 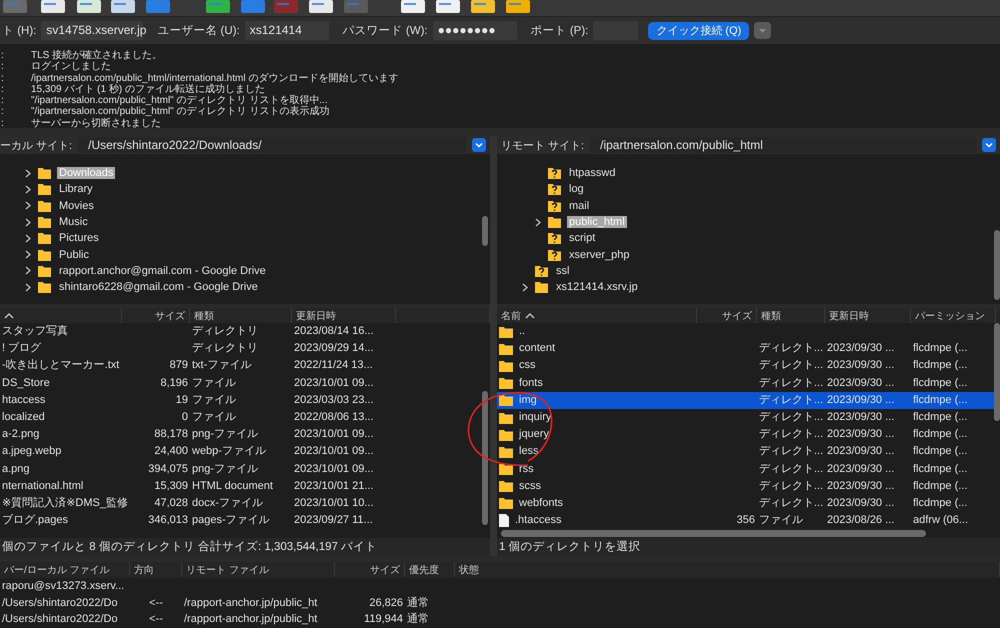 I want to click on file-name: content, so click(x=537, y=349).